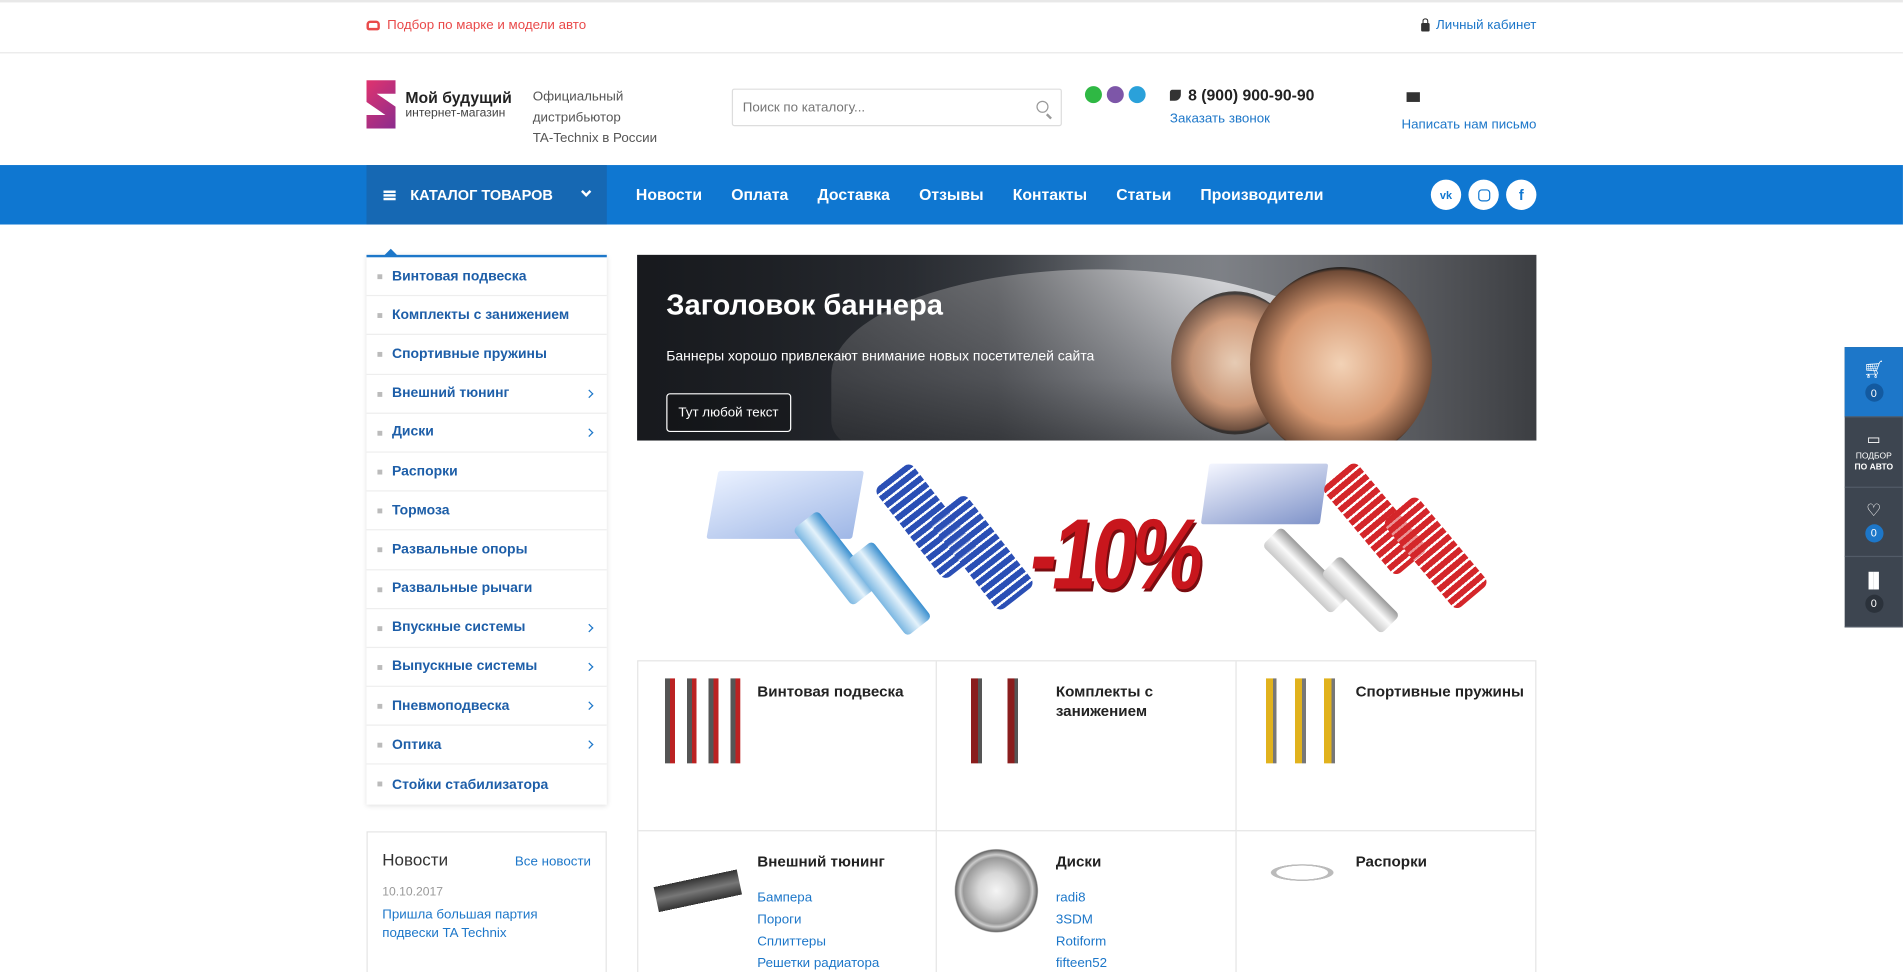  Describe the element at coordinates (389, 194) in the screenshot. I see `menu-icon` at that location.